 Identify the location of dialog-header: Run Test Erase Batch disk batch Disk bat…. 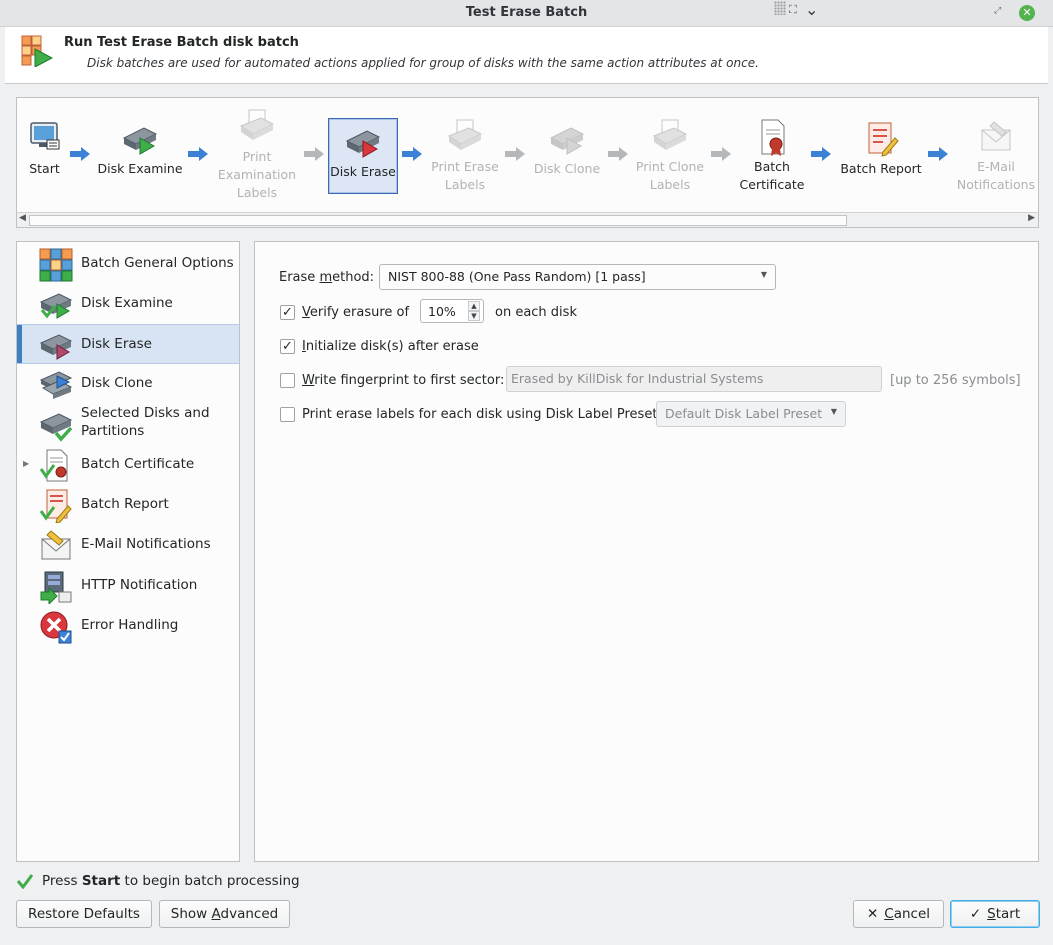
(526, 55).